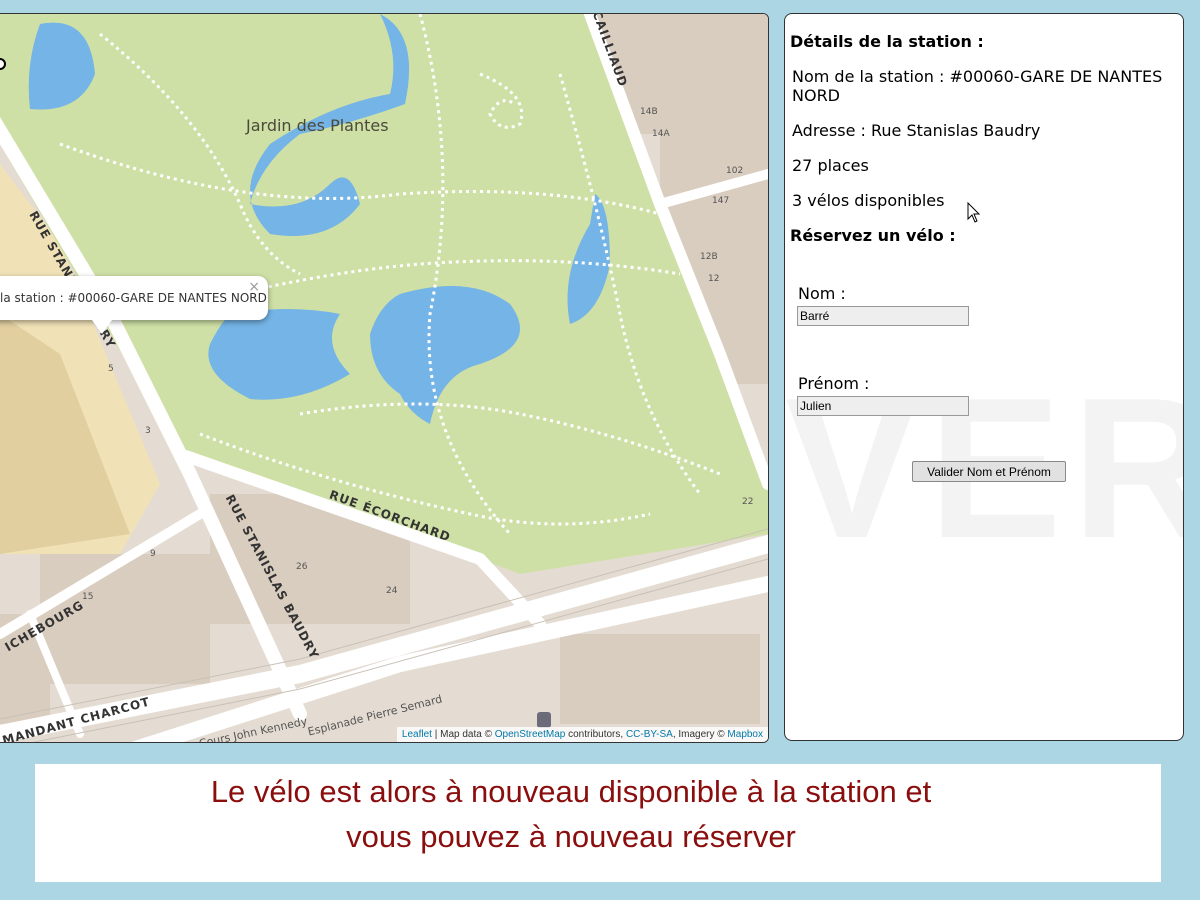  What do you see at coordinates (989, 471) in the screenshot?
I see `validate-name-button: Valider Nom et Prénom` at bounding box center [989, 471].